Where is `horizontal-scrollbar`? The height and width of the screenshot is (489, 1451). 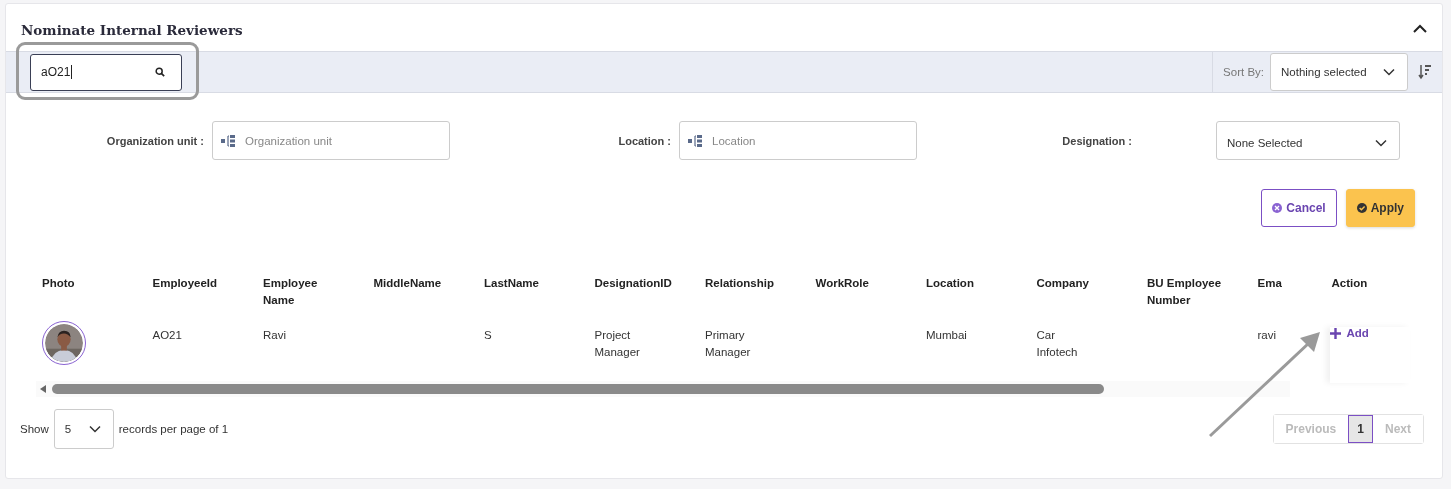
horizontal-scrollbar is located at coordinates (663, 389).